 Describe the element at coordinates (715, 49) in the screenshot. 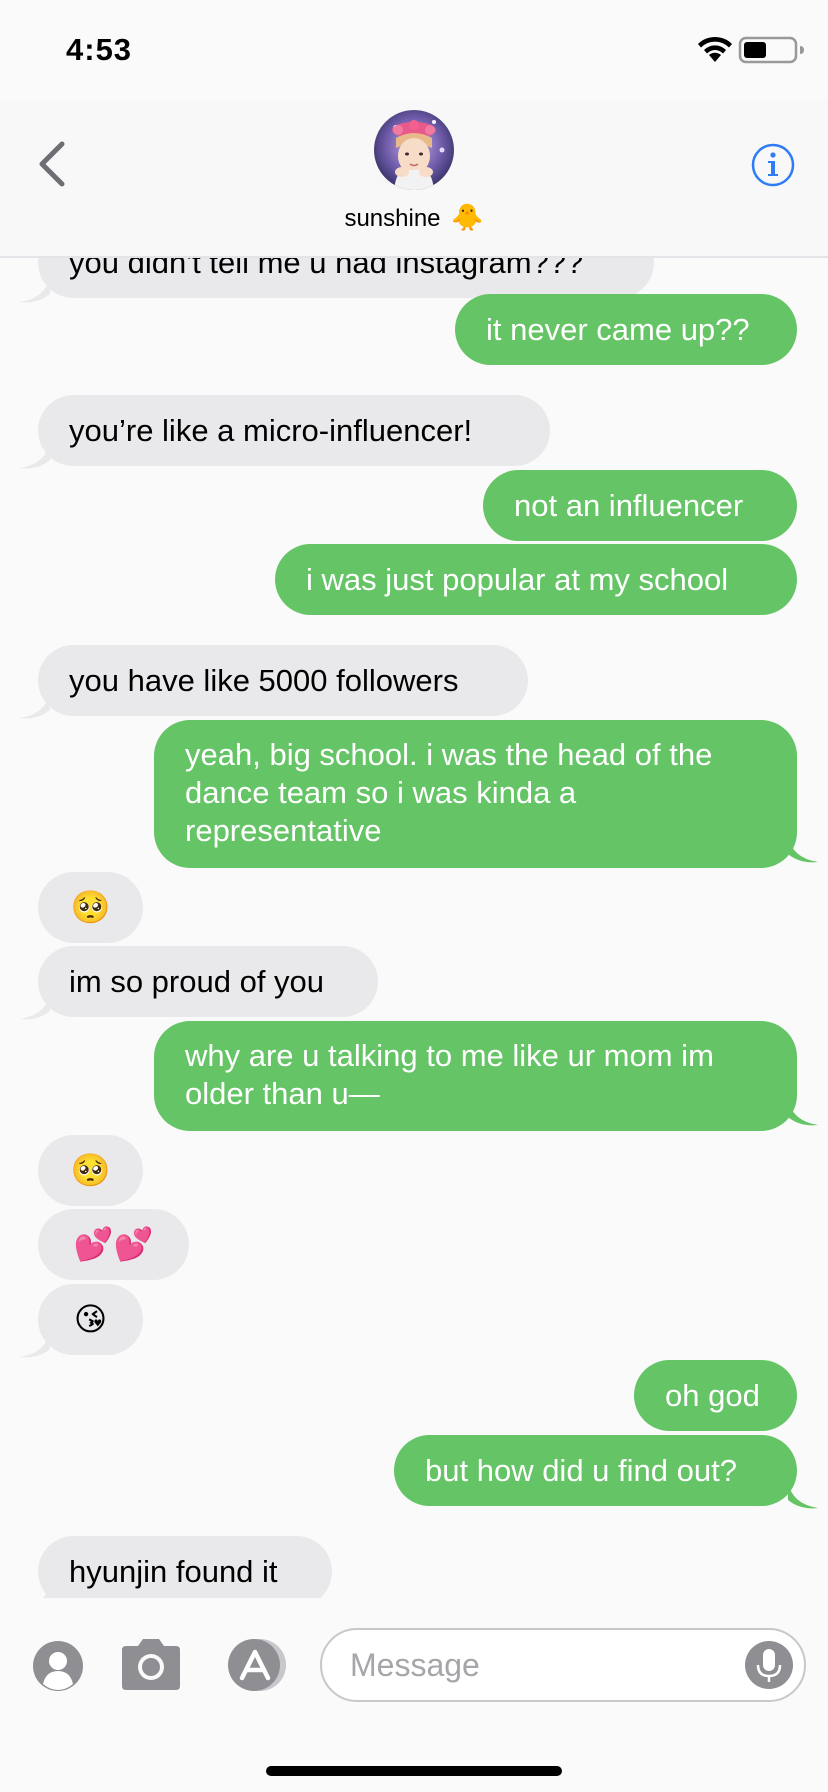

I see `wifi-icon` at that location.